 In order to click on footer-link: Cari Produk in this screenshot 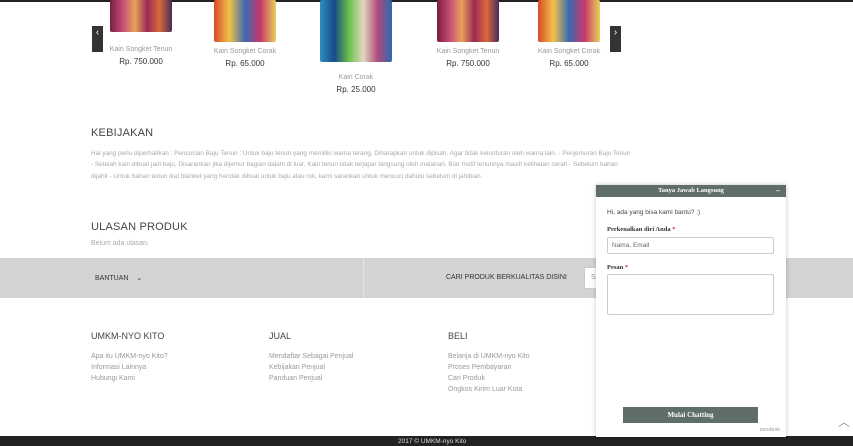, I will do `click(489, 378)`.